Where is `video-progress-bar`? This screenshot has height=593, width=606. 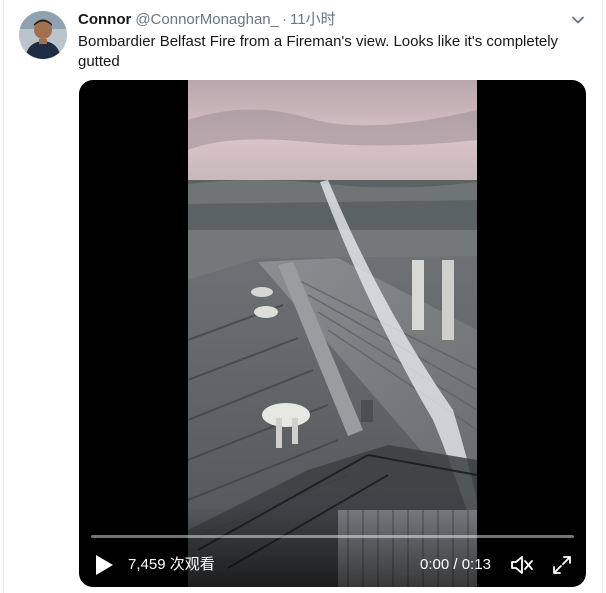
video-progress-bar is located at coordinates (332, 536).